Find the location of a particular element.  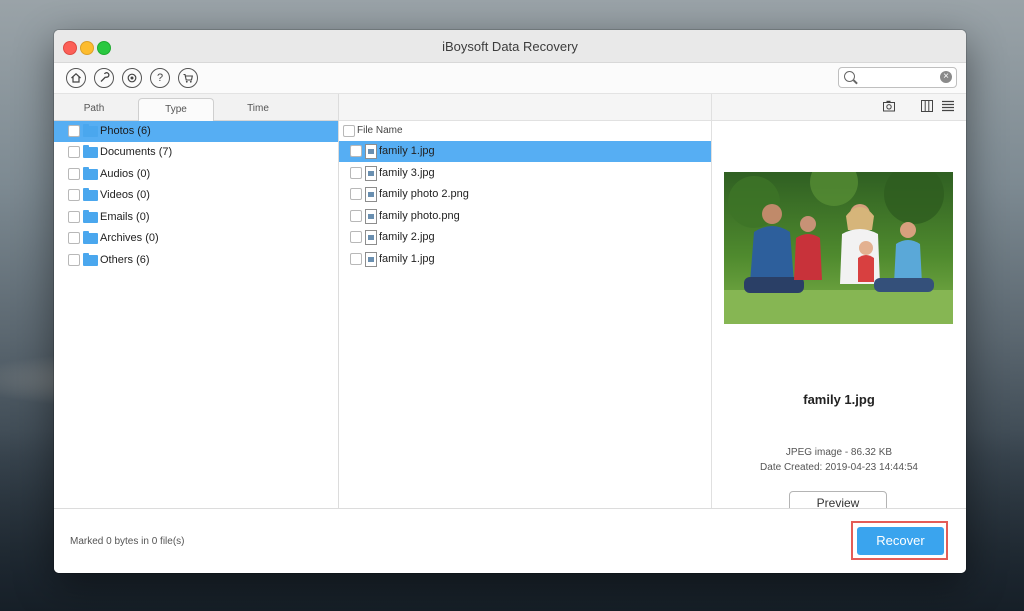

gear-icon is located at coordinates (132, 78).